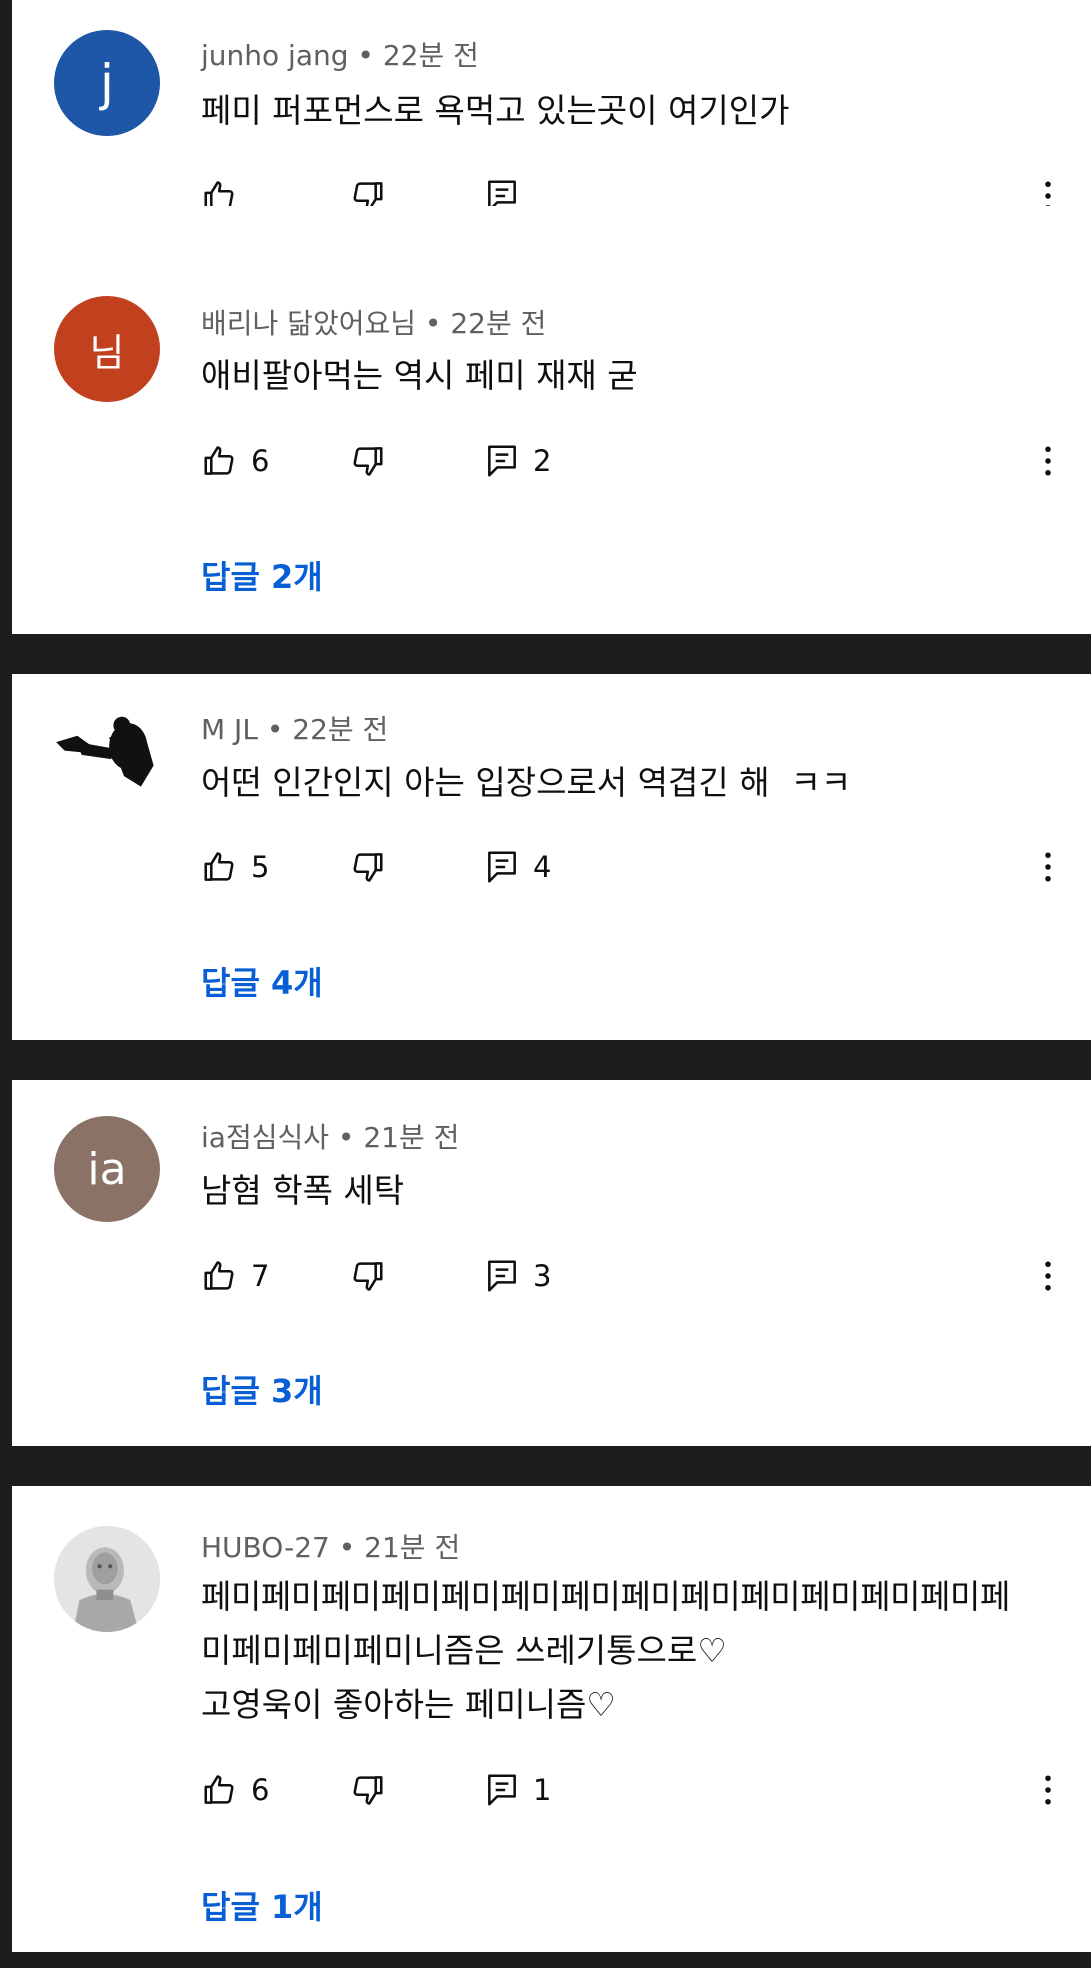 The width and height of the screenshot is (1091, 1968). I want to click on reply-count: 3, so click(542, 1276).